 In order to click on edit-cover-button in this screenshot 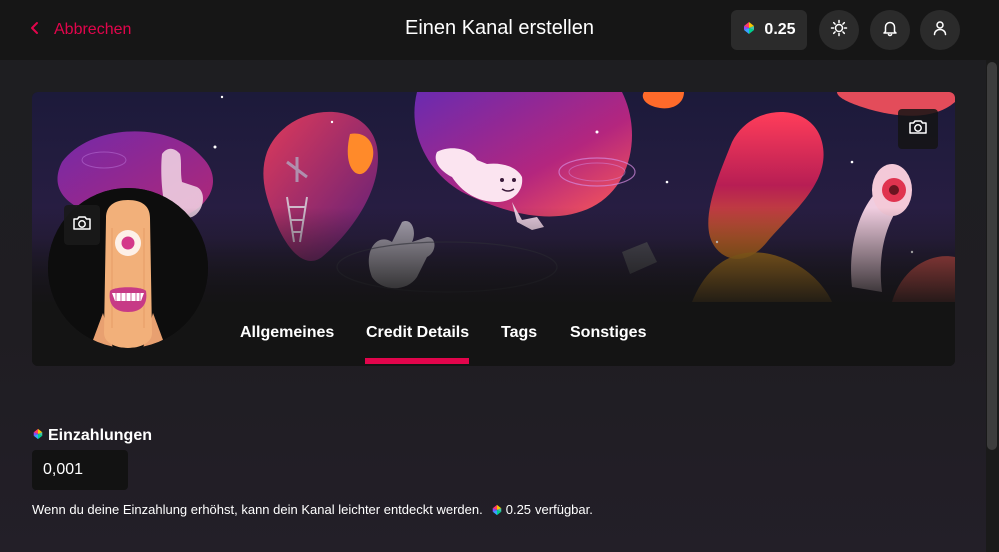, I will do `click(918, 129)`.